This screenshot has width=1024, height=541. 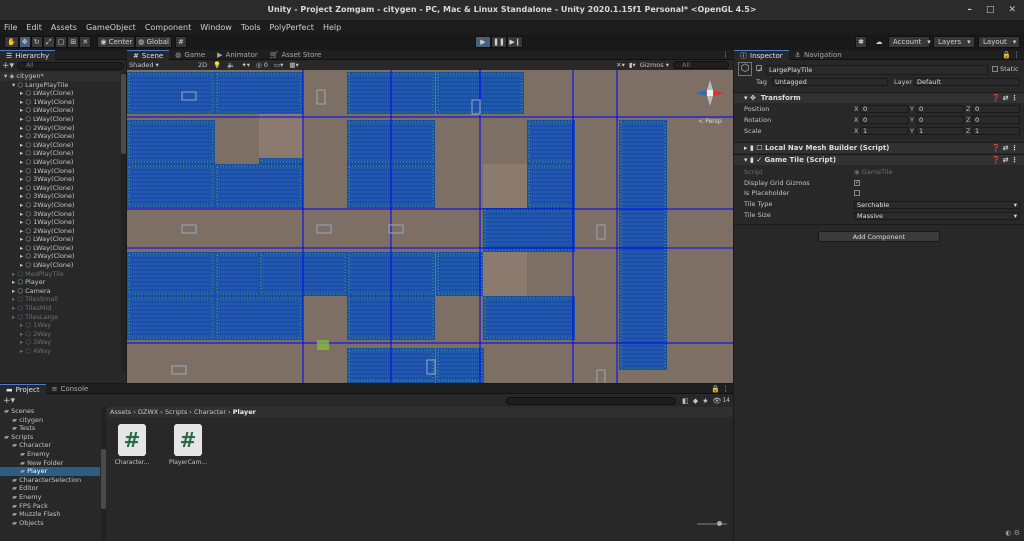 What do you see at coordinates (50, 471) in the screenshot?
I see `project-tree-item: ▰ Player` at bounding box center [50, 471].